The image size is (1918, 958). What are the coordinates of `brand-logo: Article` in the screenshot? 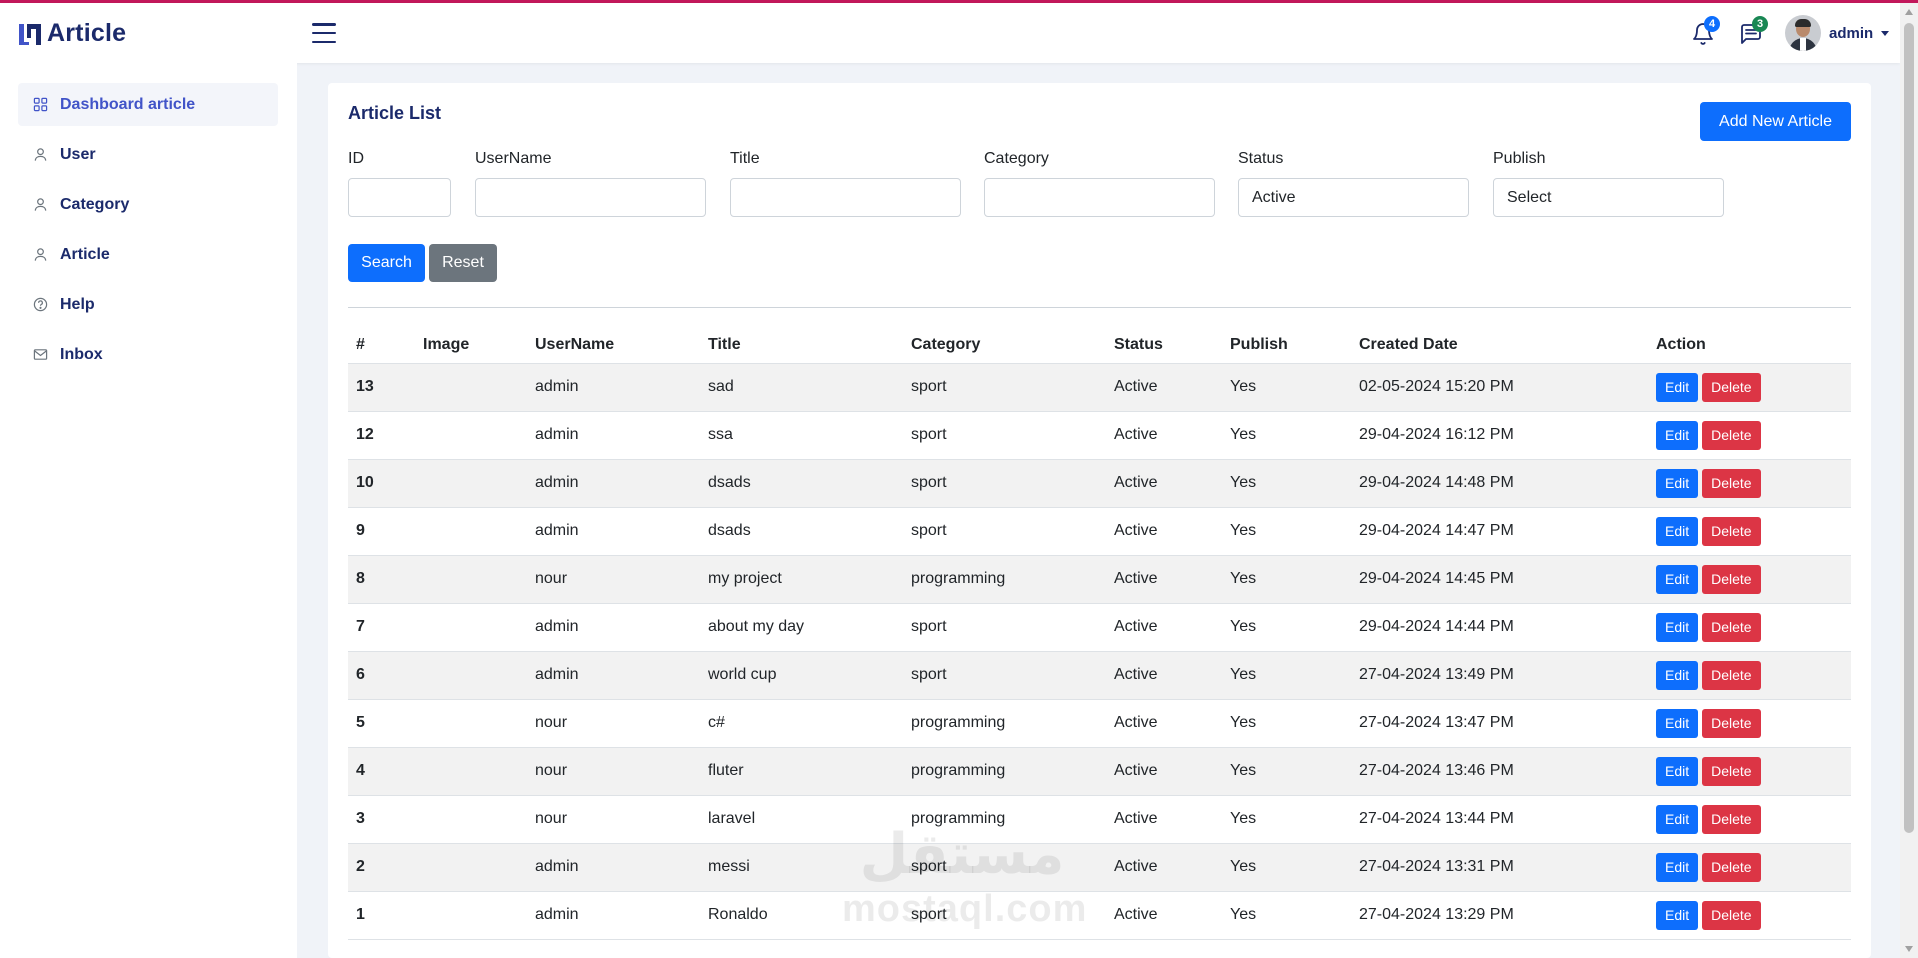 It's located at (71, 33).